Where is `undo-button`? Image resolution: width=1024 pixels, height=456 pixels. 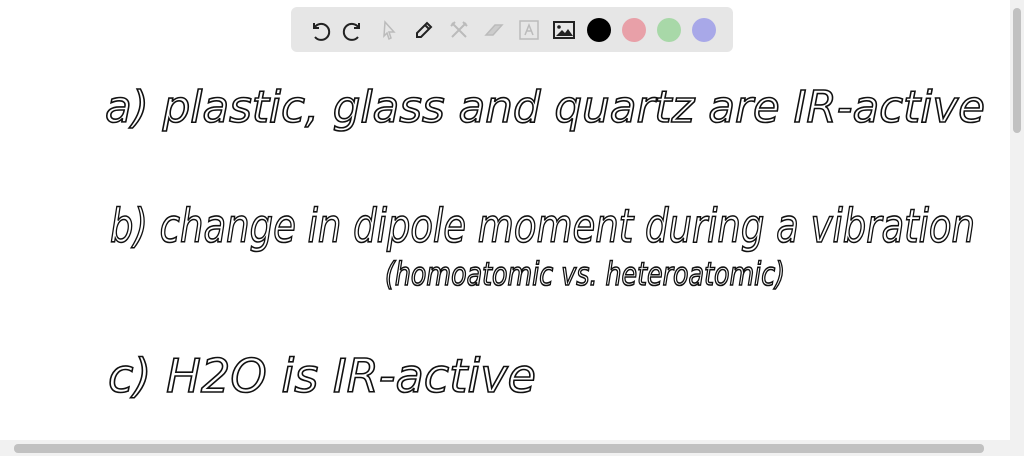 undo-button is located at coordinates (318, 29).